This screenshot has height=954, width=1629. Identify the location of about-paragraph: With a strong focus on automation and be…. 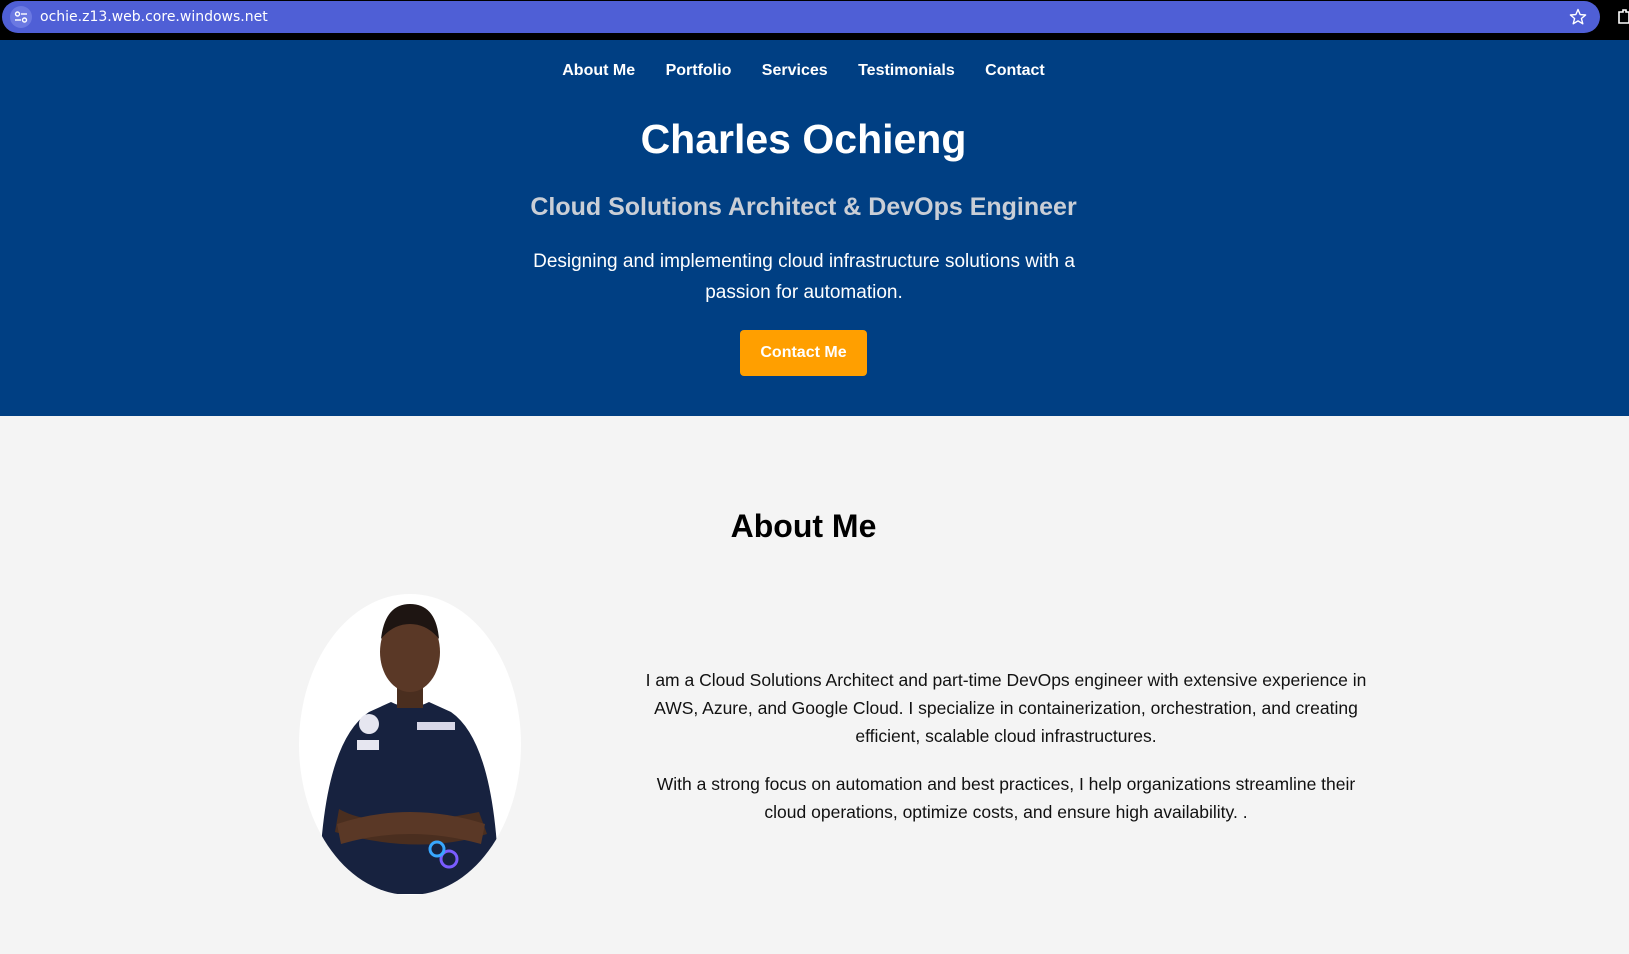
(1006, 798).